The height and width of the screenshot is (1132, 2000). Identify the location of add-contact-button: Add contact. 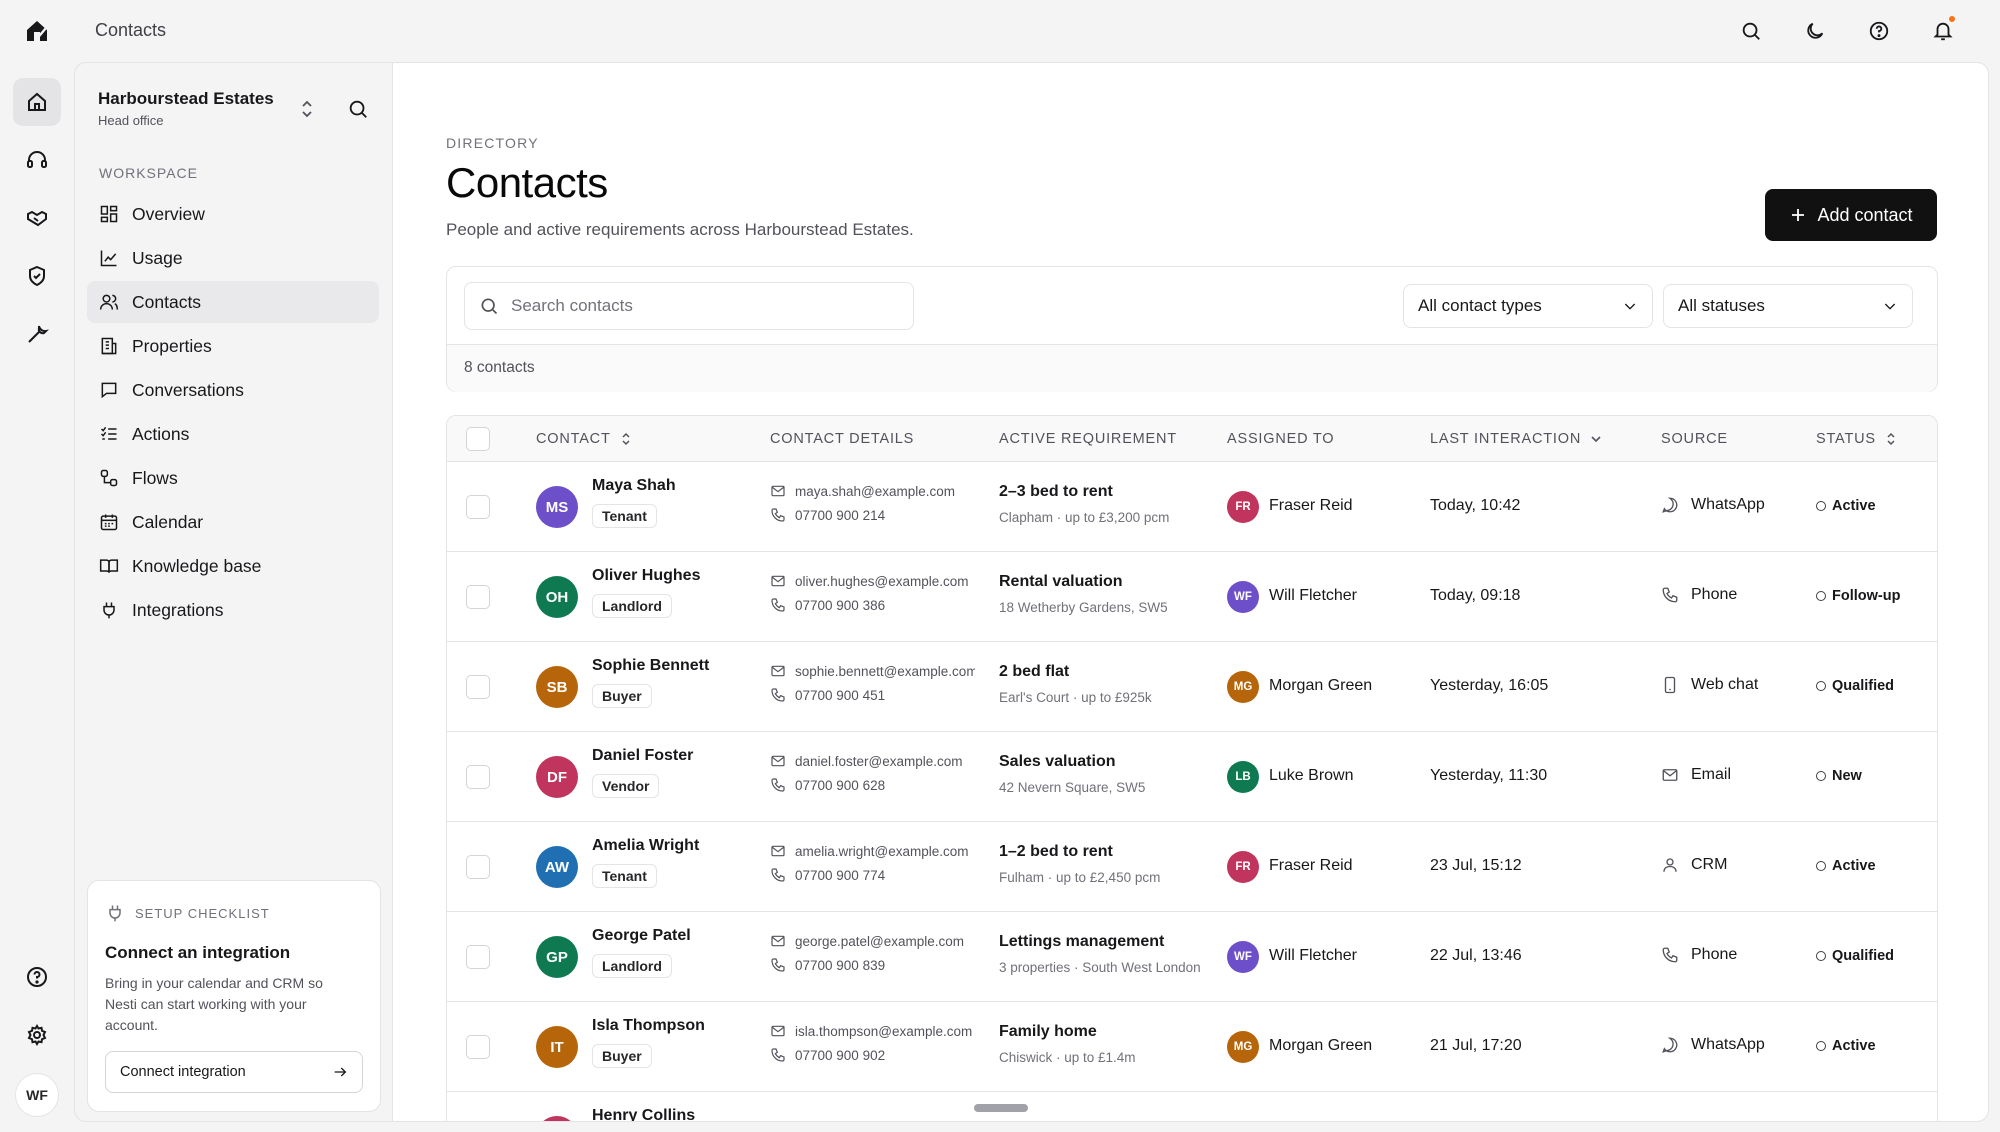
(1851, 215).